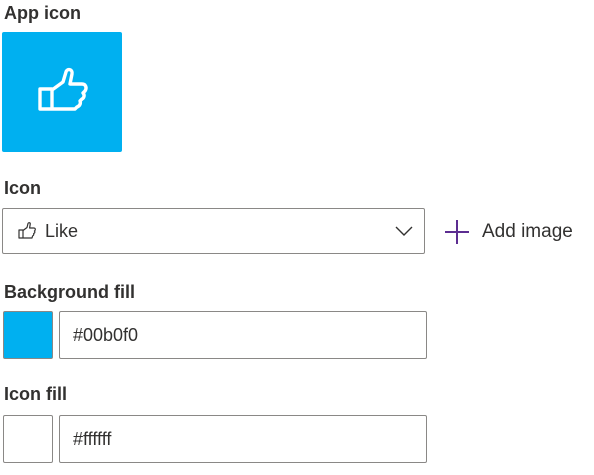 Image resolution: width=594 pixels, height=475 pixels. What do you see at coordinates (42, 13) in the screenshot?
I see `app-icon-label: App icon` at bounding box center [42, 13].